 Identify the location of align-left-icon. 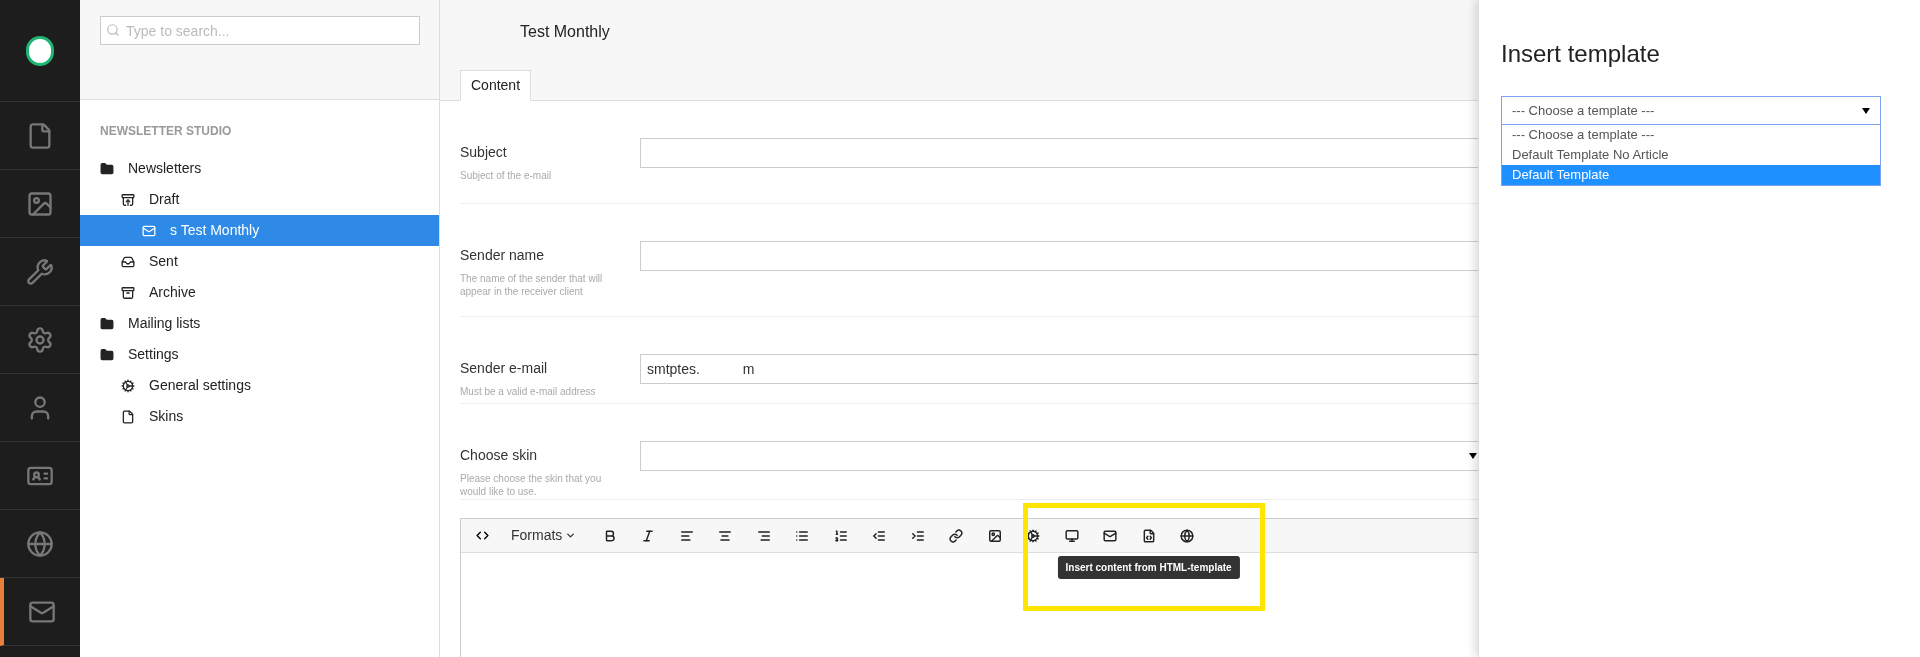
(686, 535).